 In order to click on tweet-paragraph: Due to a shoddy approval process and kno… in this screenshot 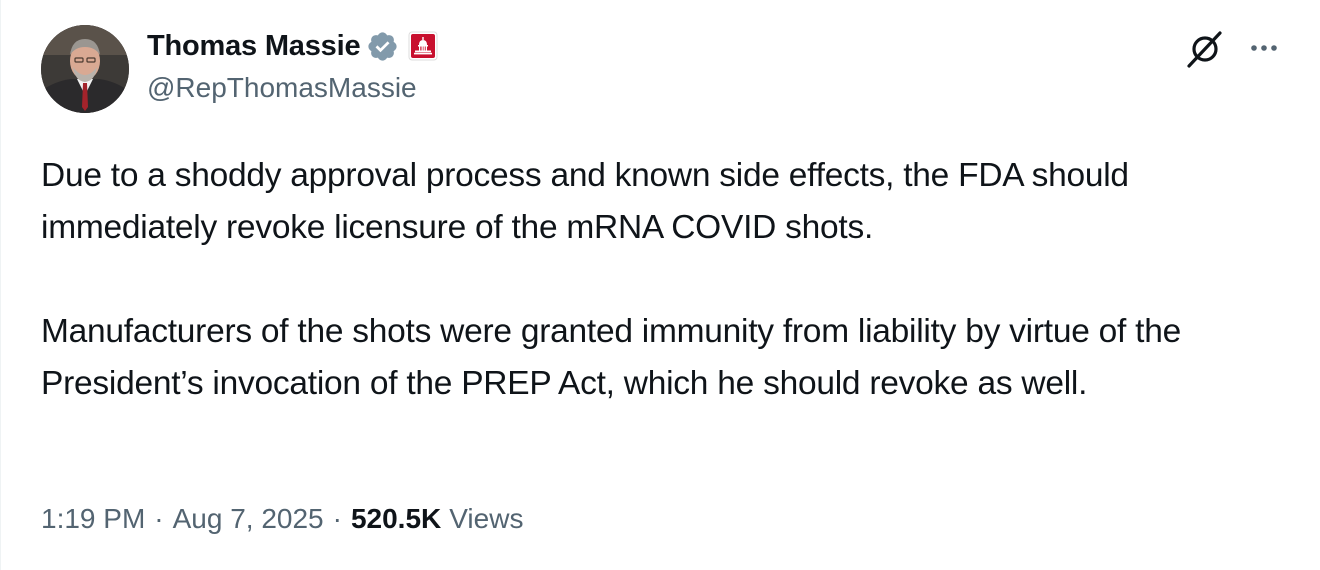, I will do `click(585, 201)`.